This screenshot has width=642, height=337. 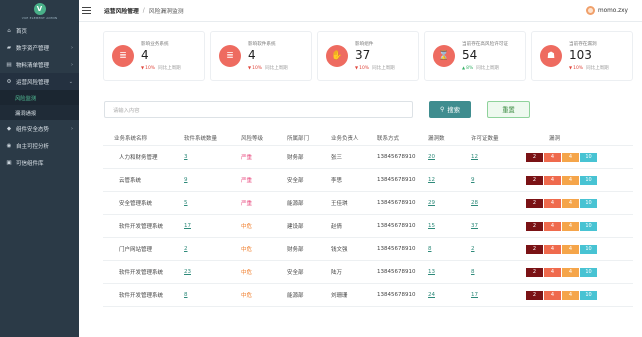 I want to click on menu-toggle-icon, so click(x=86, y=10).